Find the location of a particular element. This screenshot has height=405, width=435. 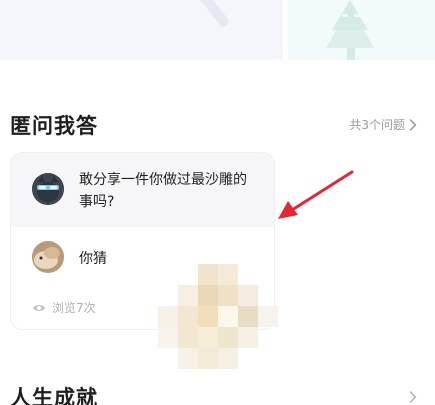

pixel-mosaic is located at coordinates (218, 316).